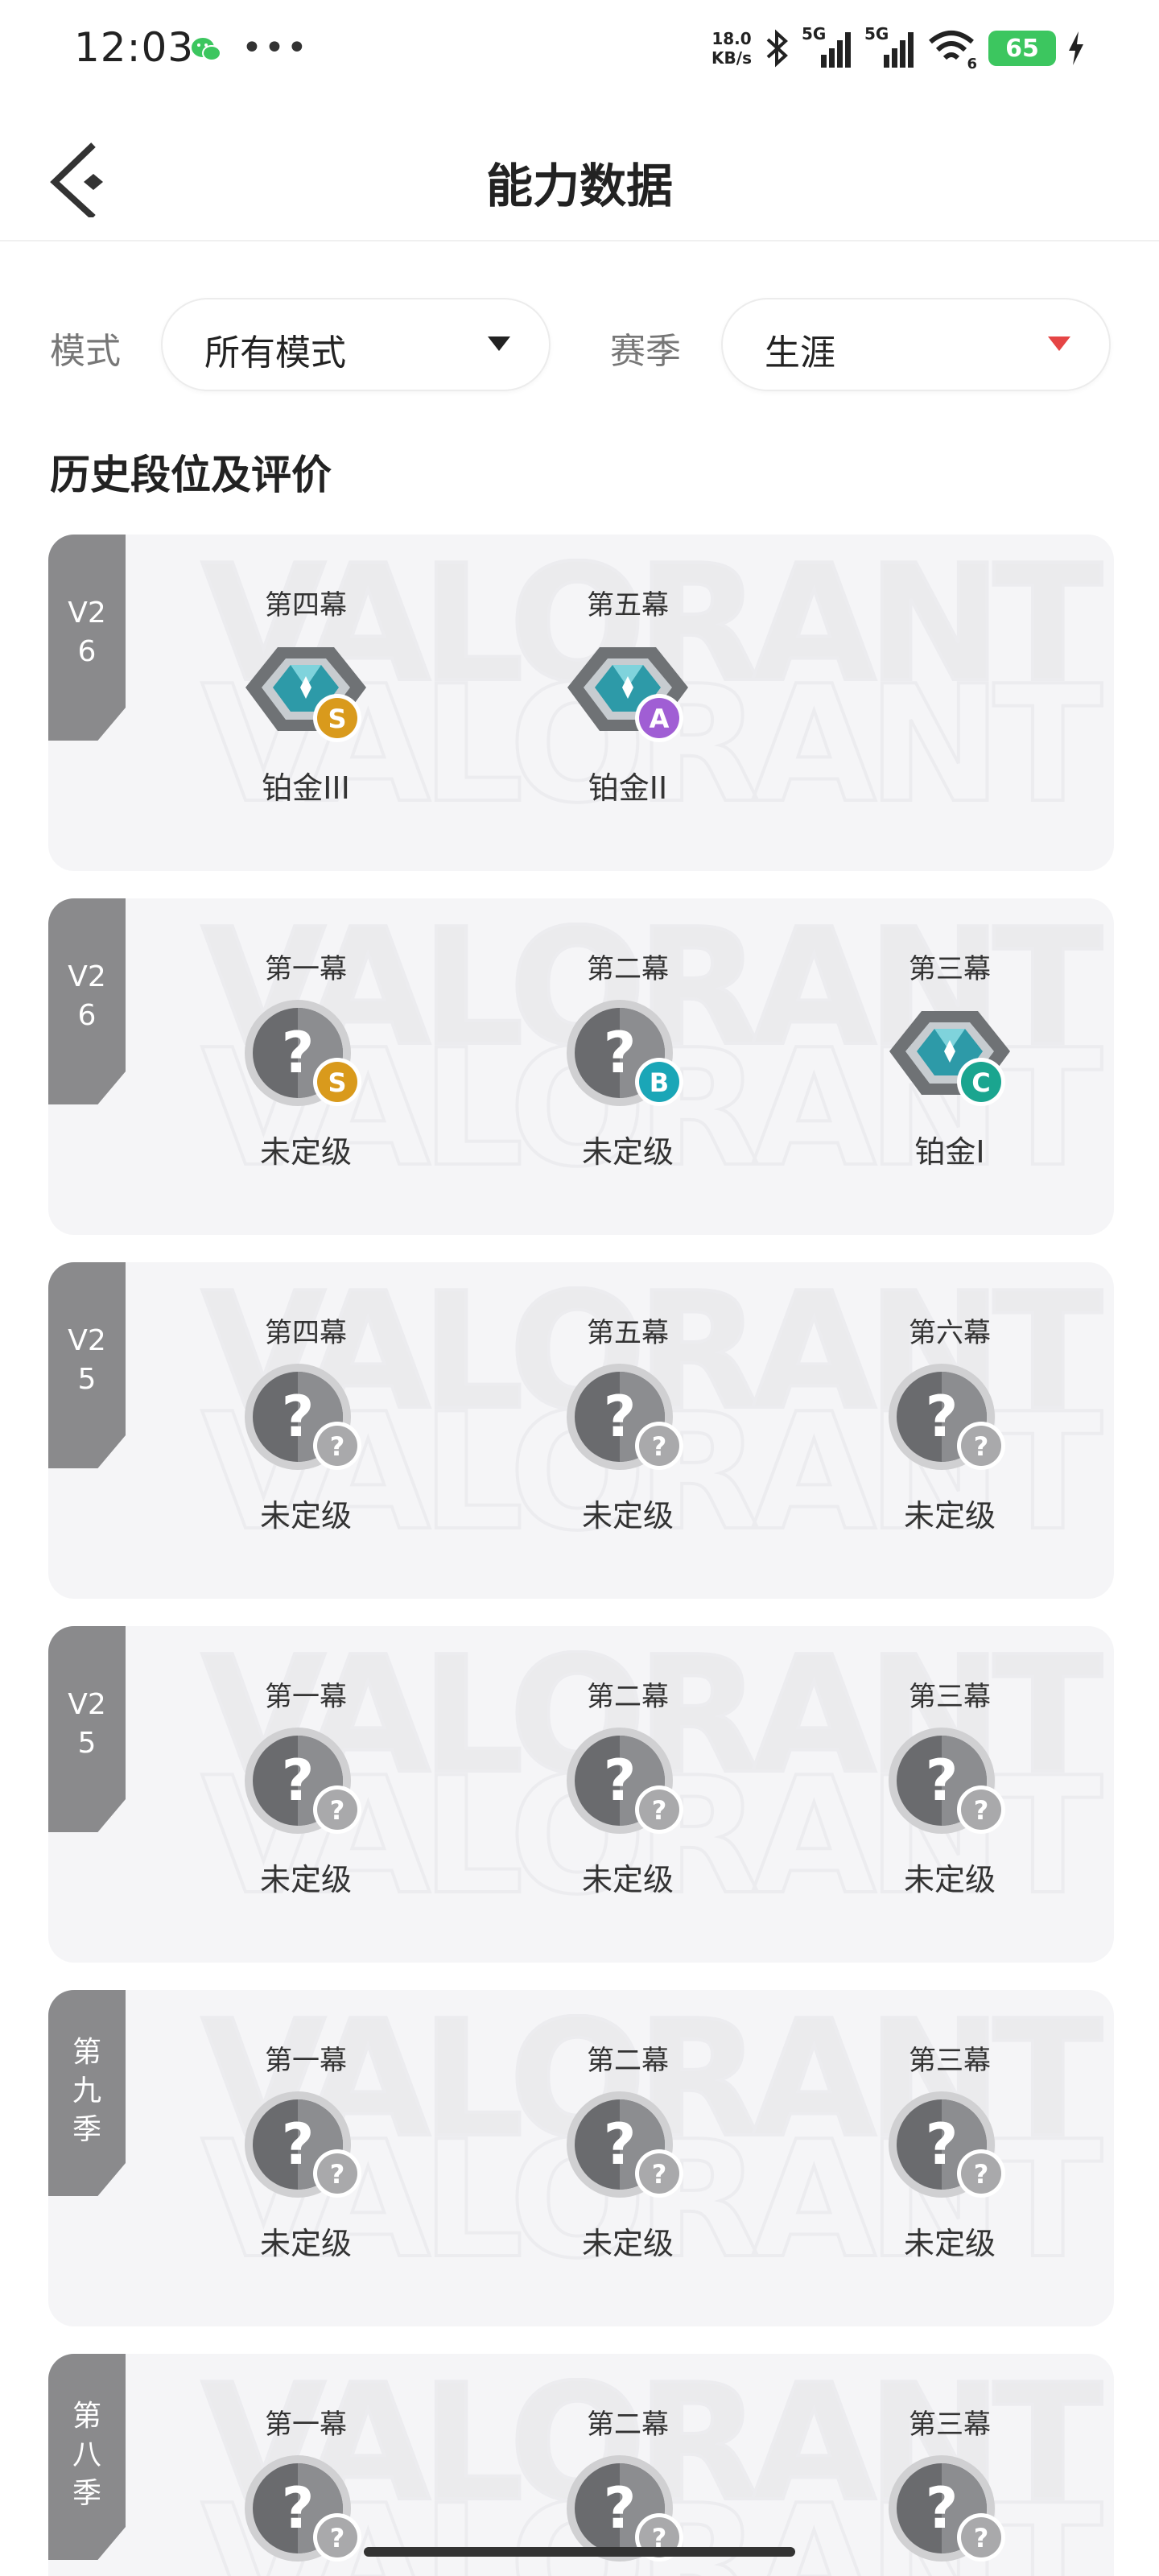  I want to click on app-header: 能力数据, so click(579, 177).